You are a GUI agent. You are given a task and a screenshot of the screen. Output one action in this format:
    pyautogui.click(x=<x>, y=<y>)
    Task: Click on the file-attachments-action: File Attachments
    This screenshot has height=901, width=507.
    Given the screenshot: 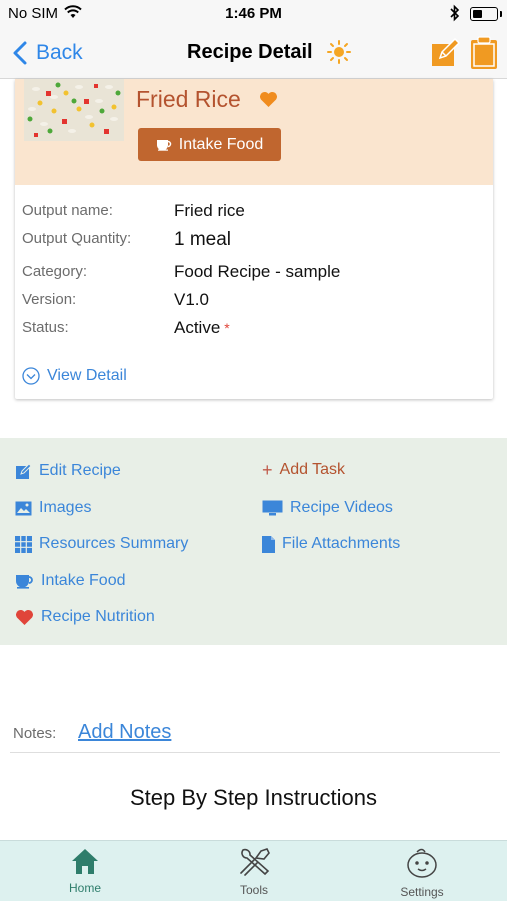 What is the action you would take?
    pyautogui.click(x=331, y=544)
    